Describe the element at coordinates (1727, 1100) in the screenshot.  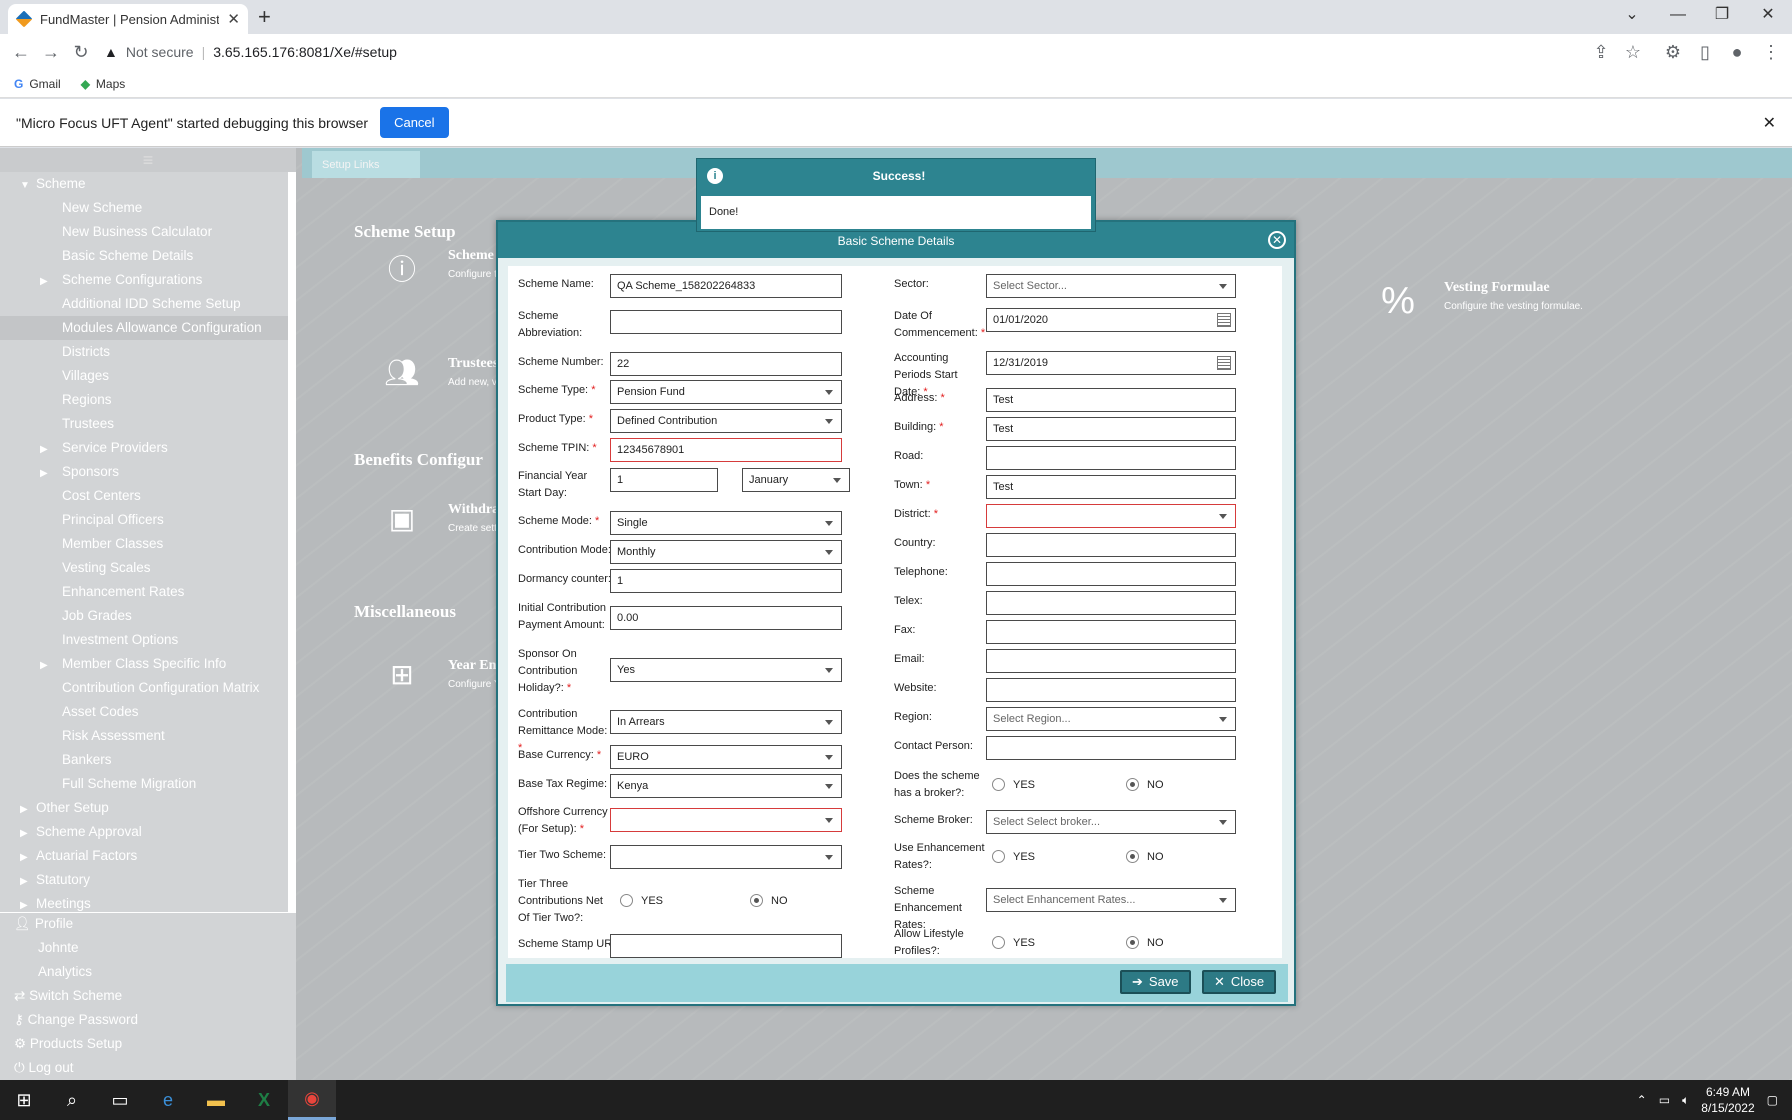
I see `clock: 6:49 AM 8/15/2022` at that location.